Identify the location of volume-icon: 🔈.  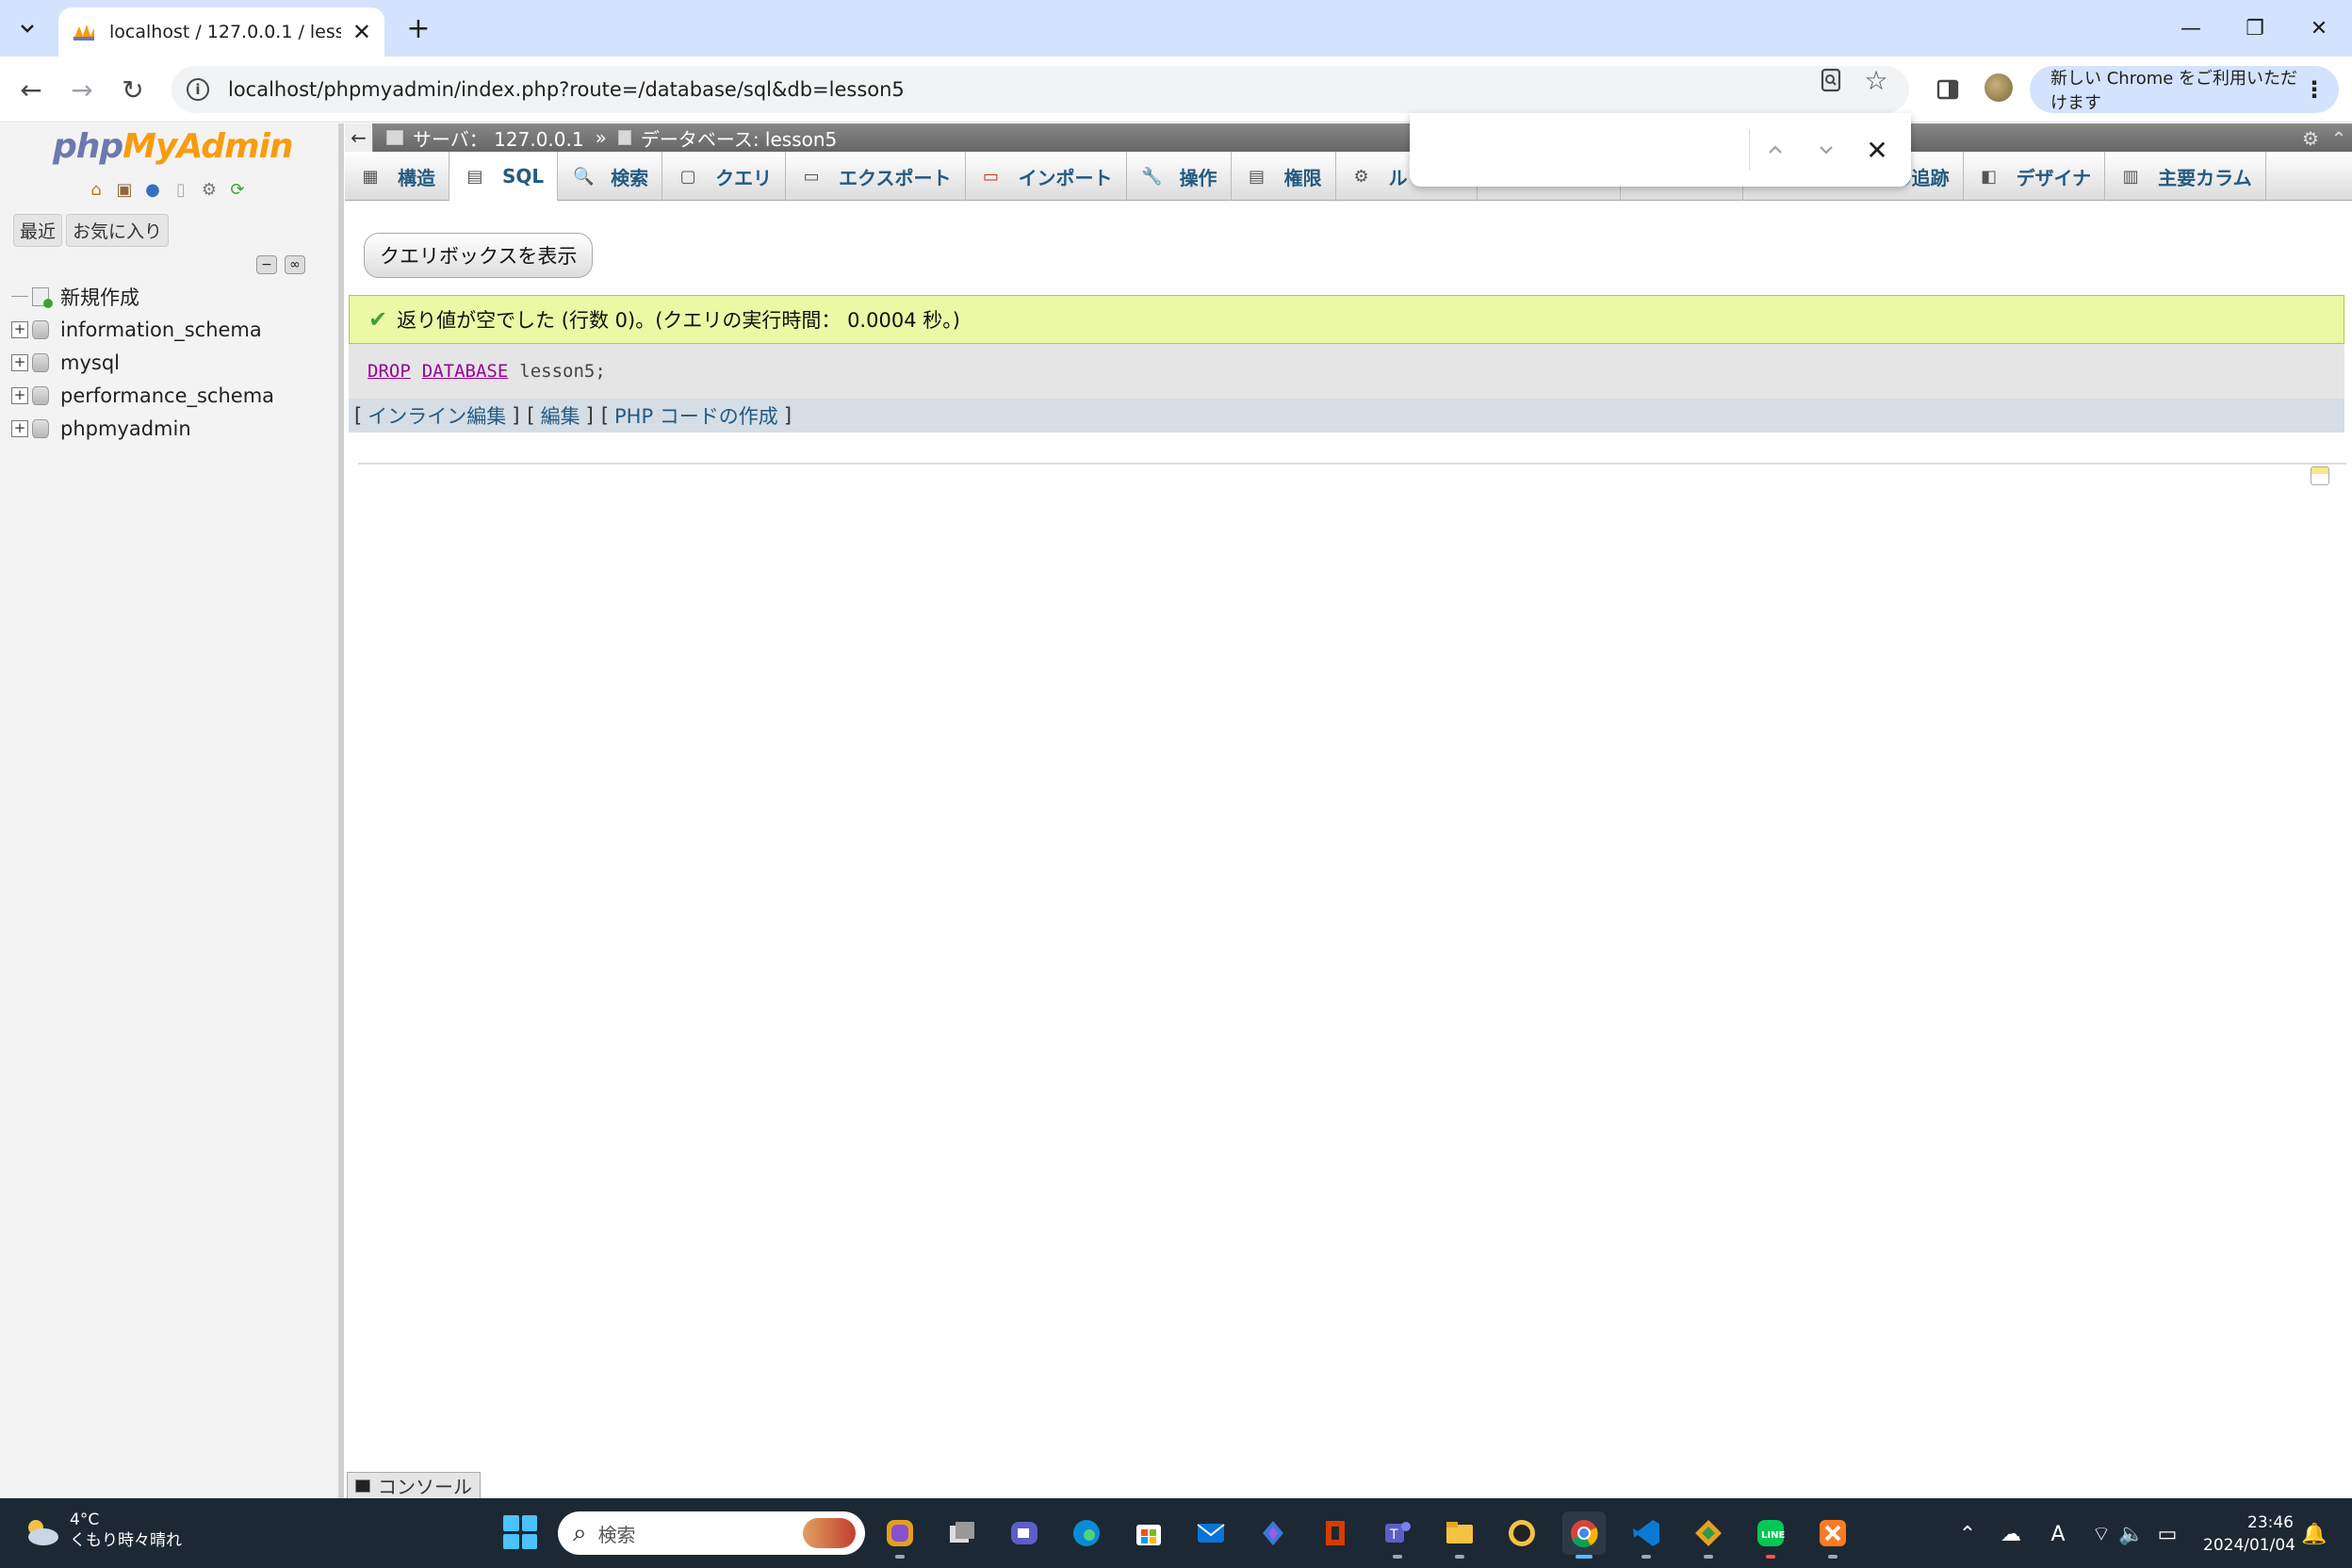
(2131, 1534).